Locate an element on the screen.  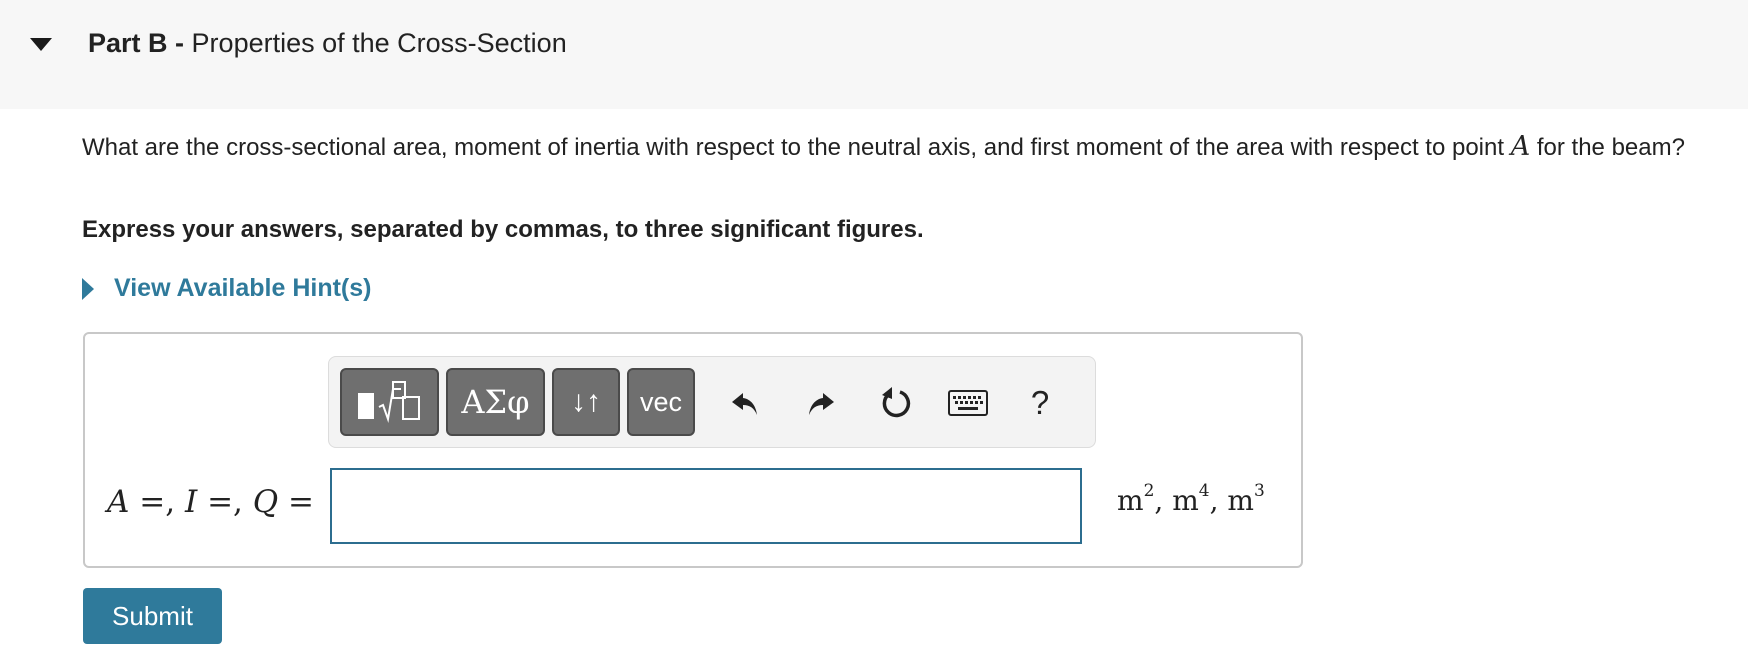
math-toolbar: ΑΣφ ↓↑ vec ? is located at coordinates (712, 402).